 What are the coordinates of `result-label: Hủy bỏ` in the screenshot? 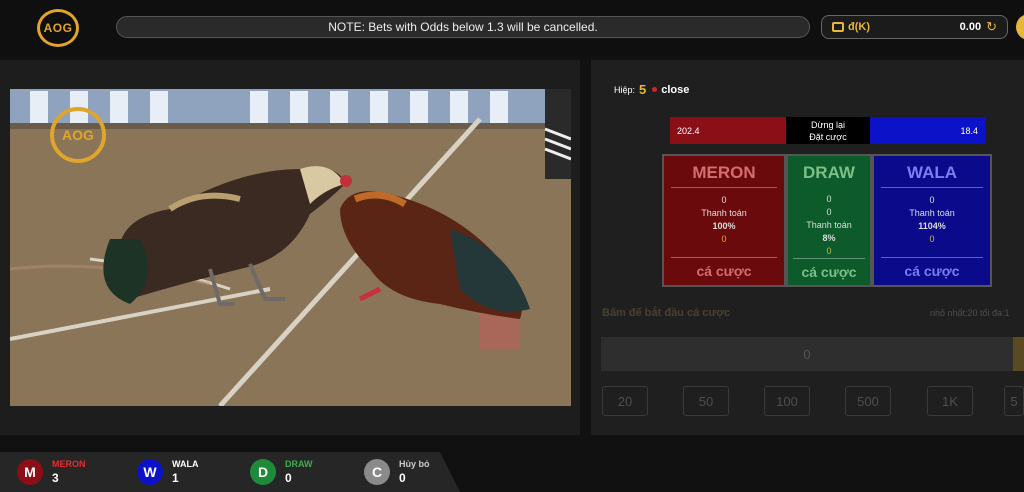 It's located at (414, 464).